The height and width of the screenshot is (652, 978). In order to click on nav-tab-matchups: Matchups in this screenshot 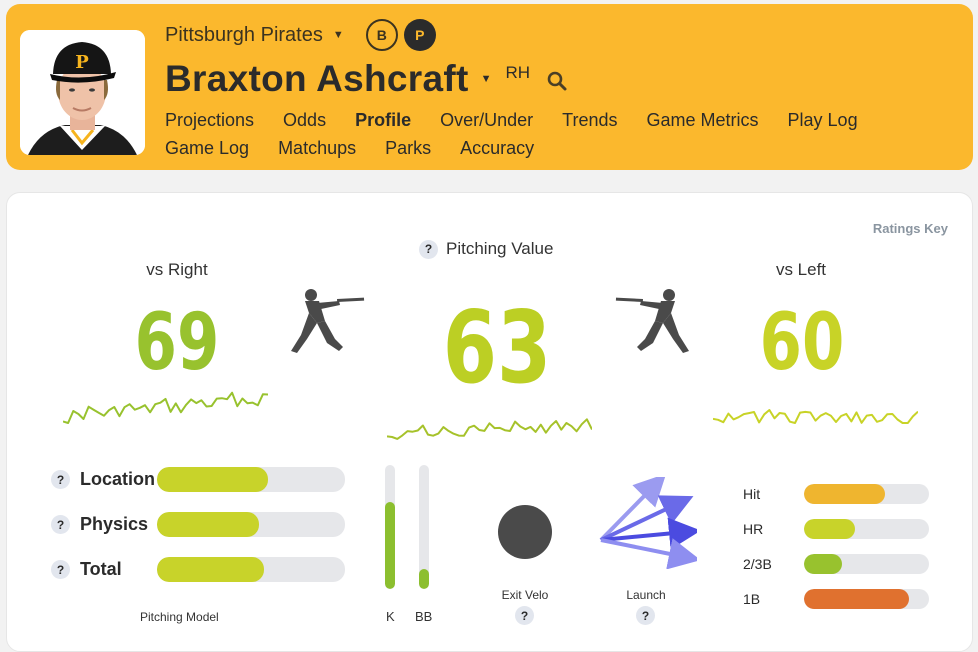, I will do `click(317, 148)`.